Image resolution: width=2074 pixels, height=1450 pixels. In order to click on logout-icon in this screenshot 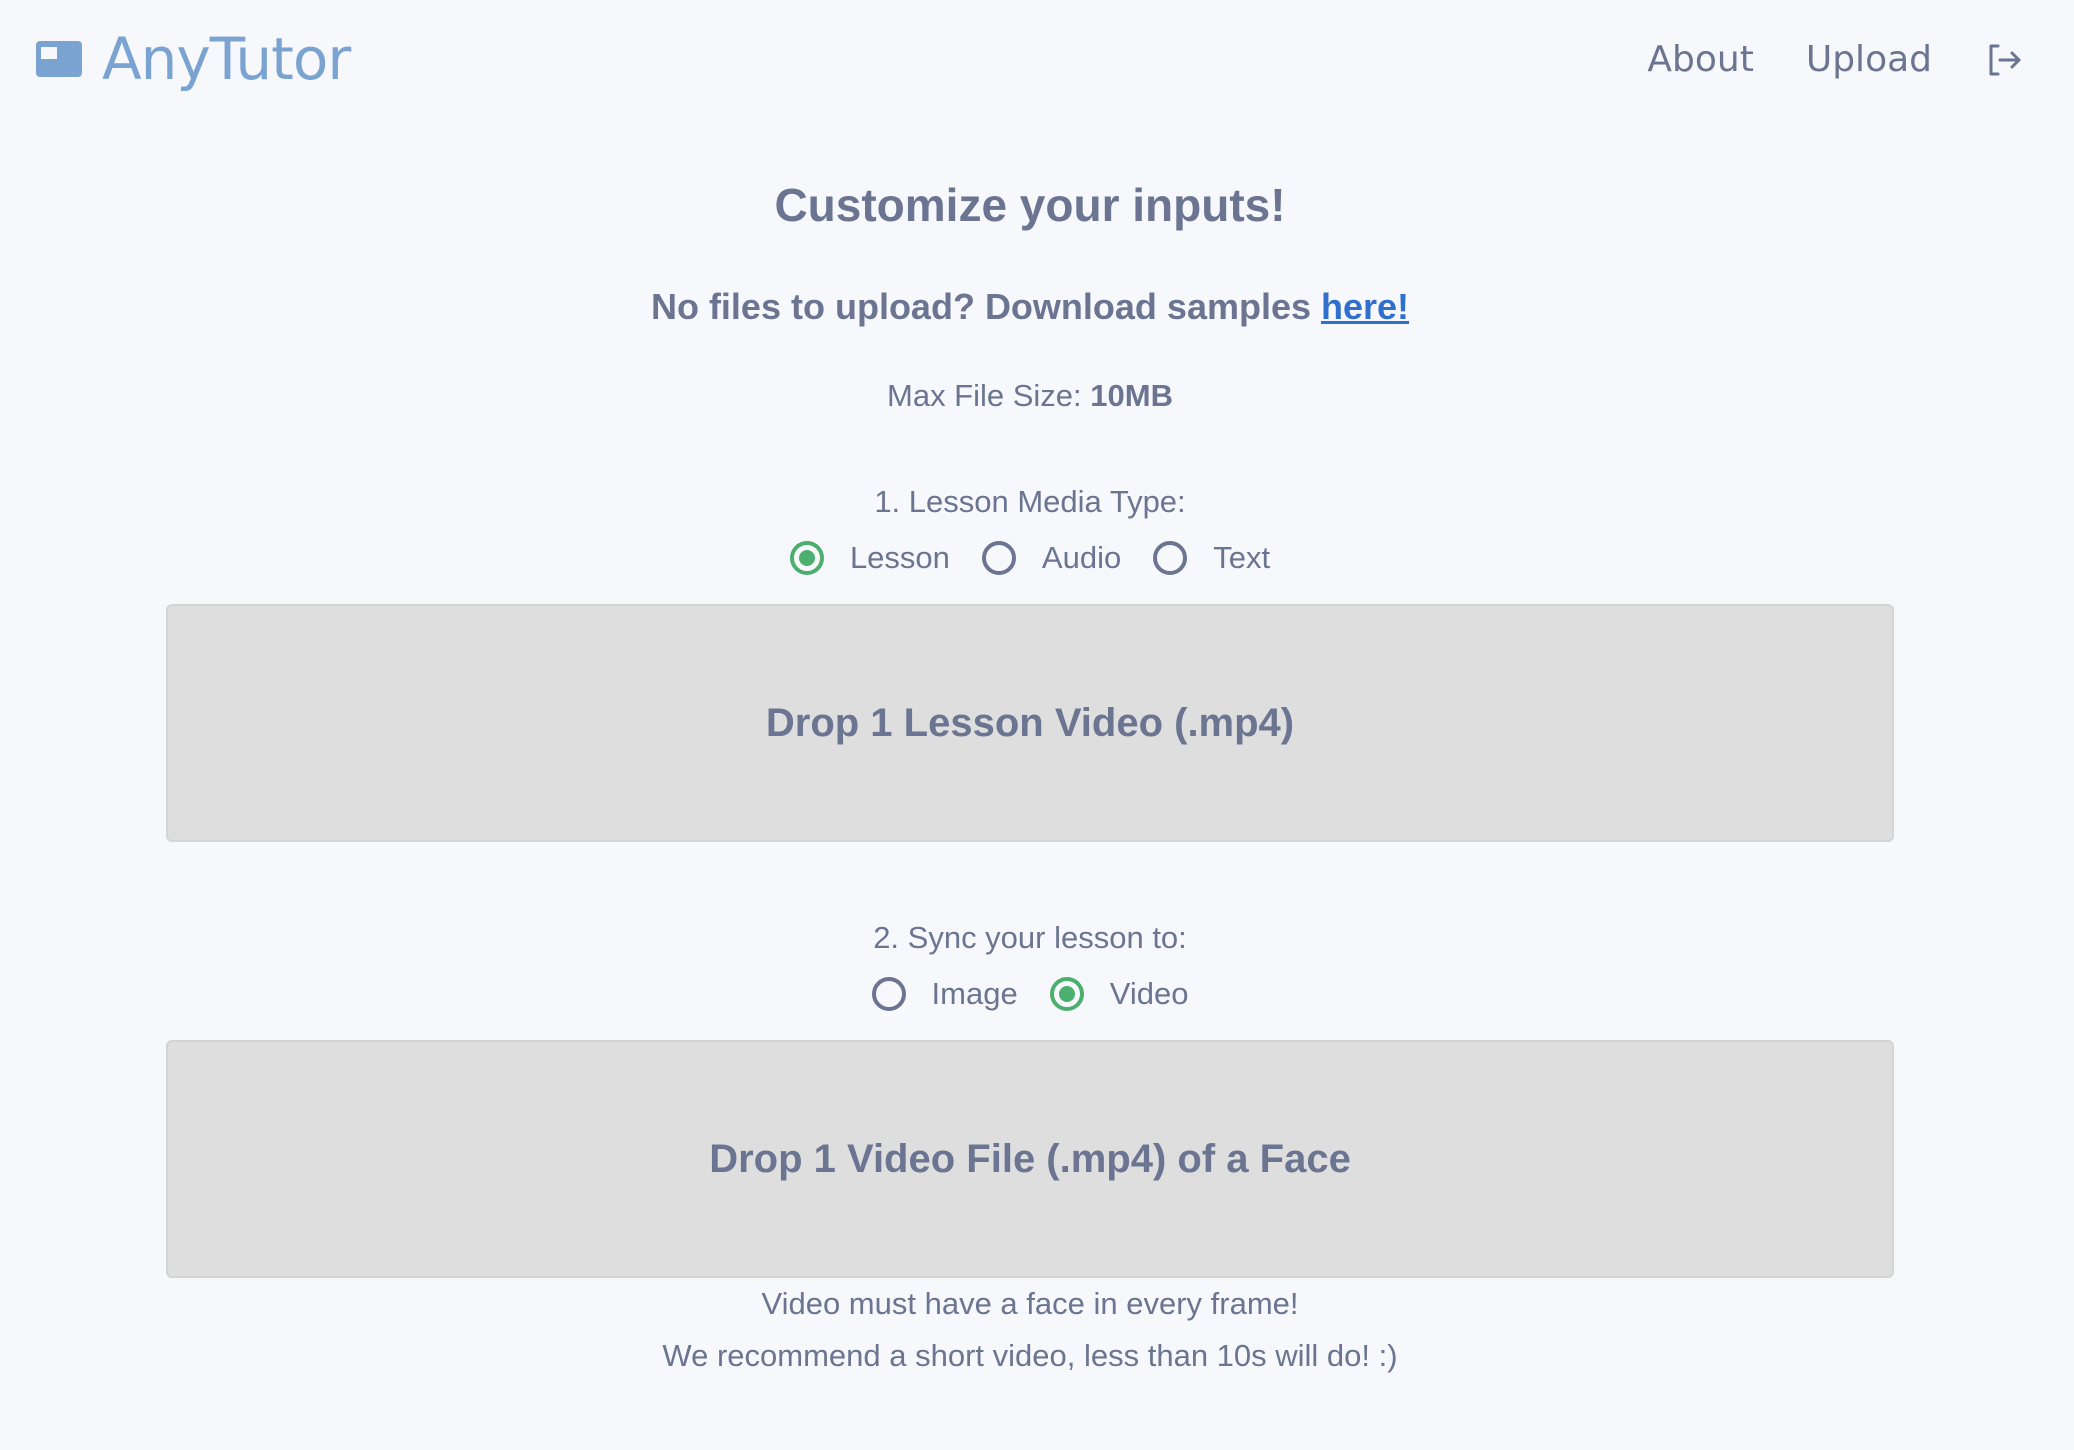, I will do `click(2004, 60)`.